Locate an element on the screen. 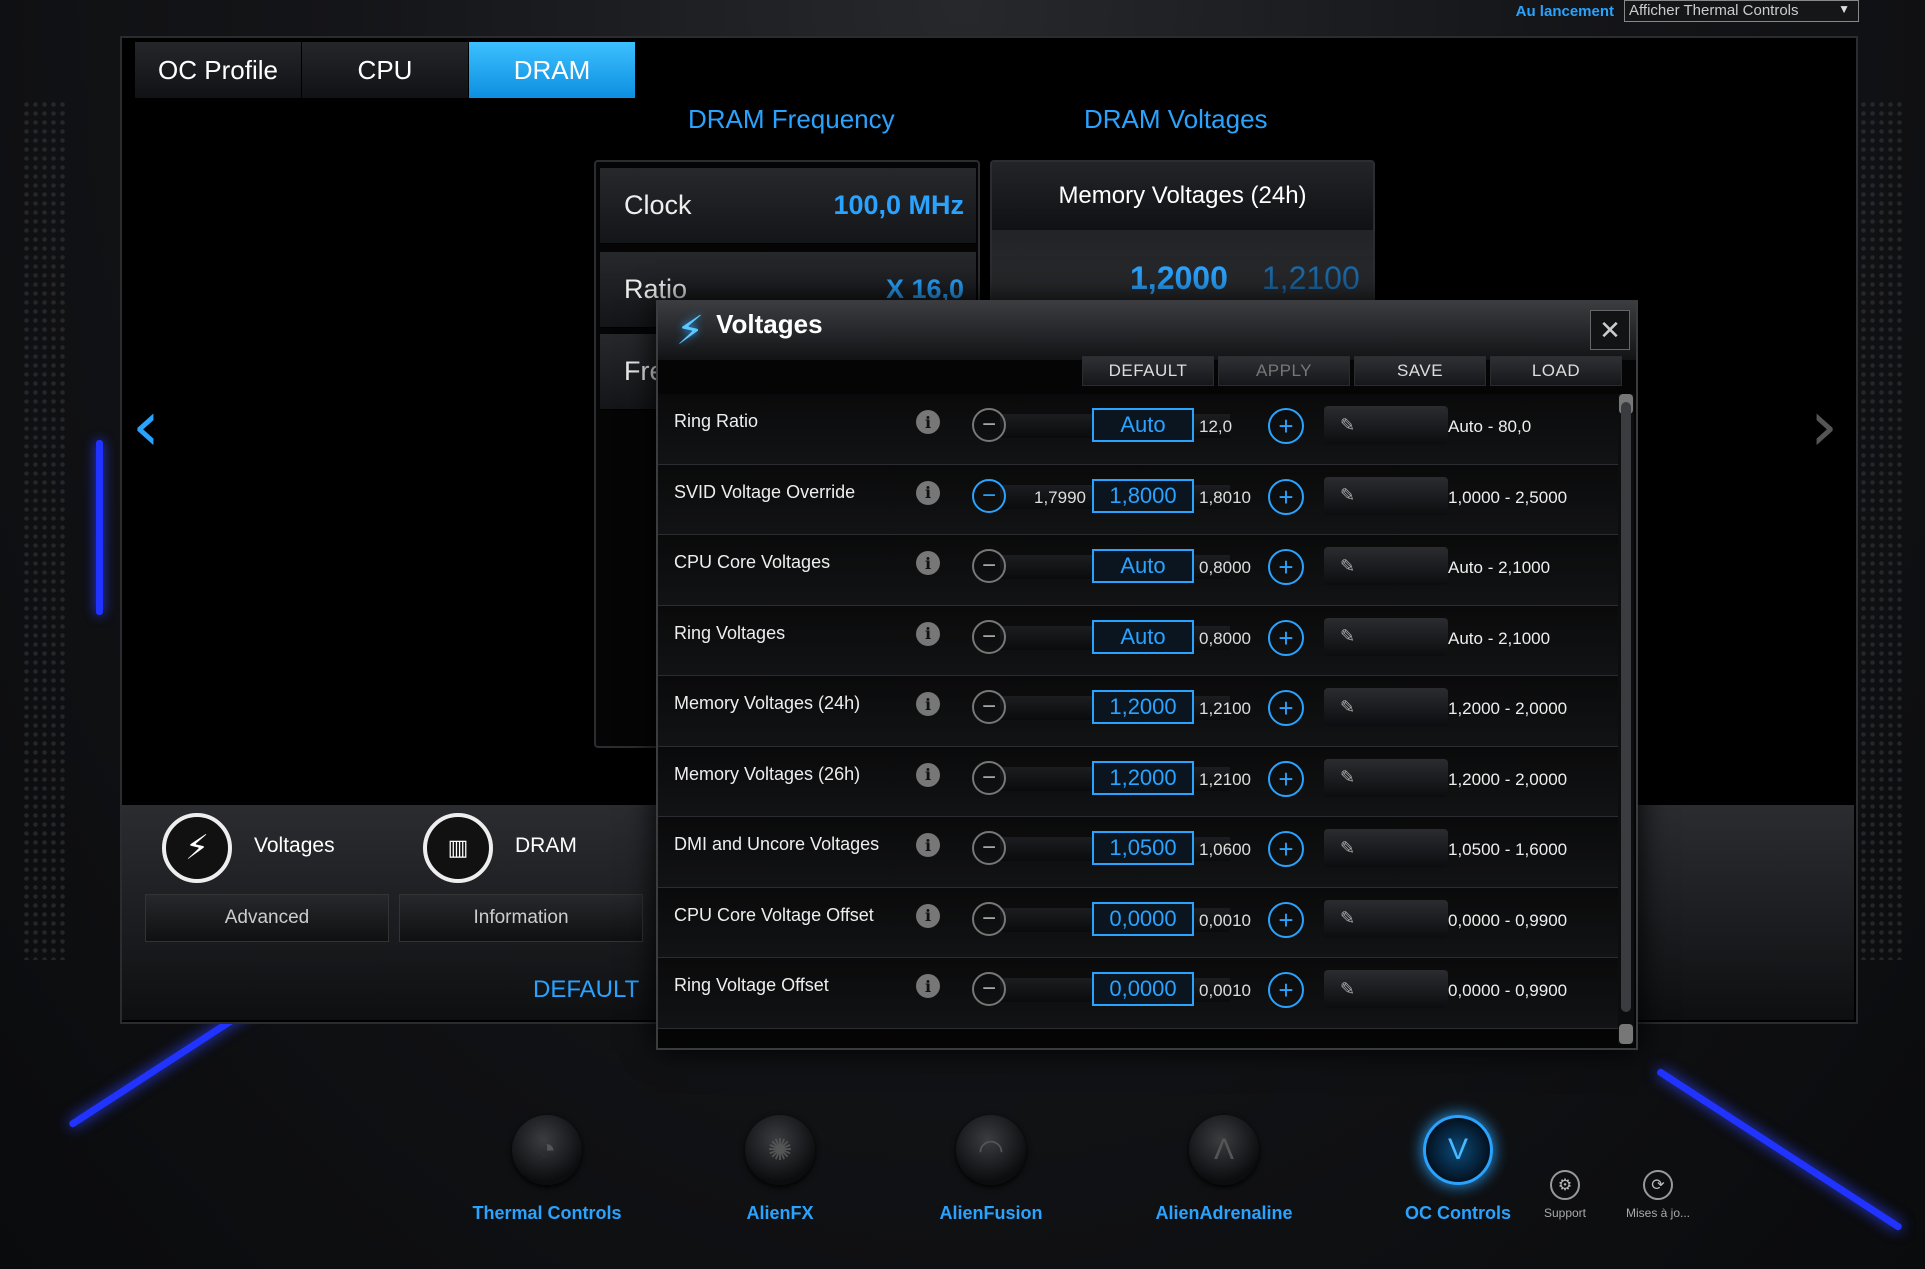  dram-module-icon: ▥ is located at coordinates (458, 848).